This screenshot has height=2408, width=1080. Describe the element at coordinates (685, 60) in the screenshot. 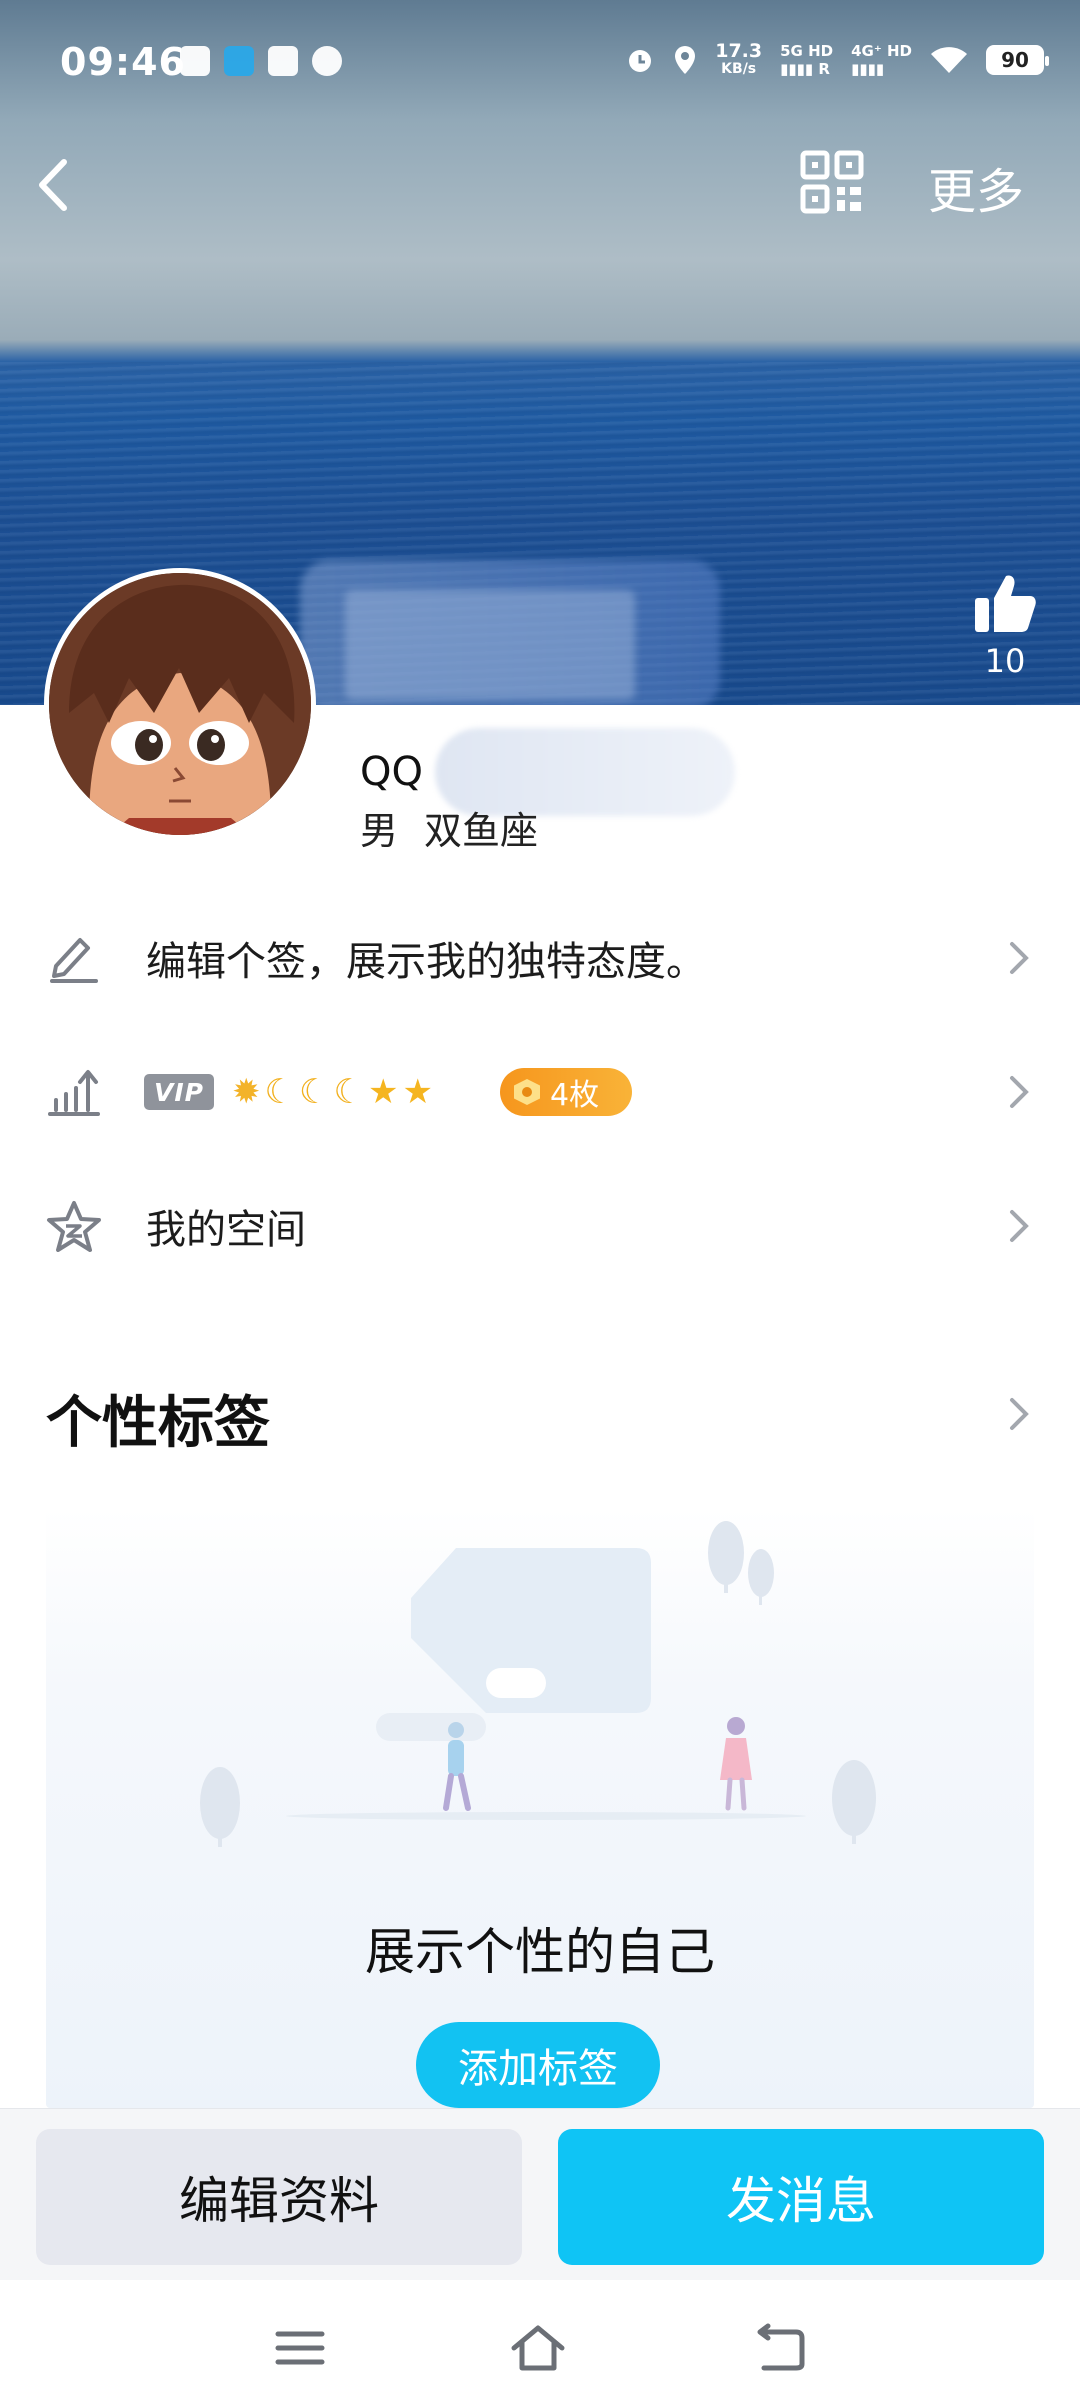

I see `location-icon` at that location.